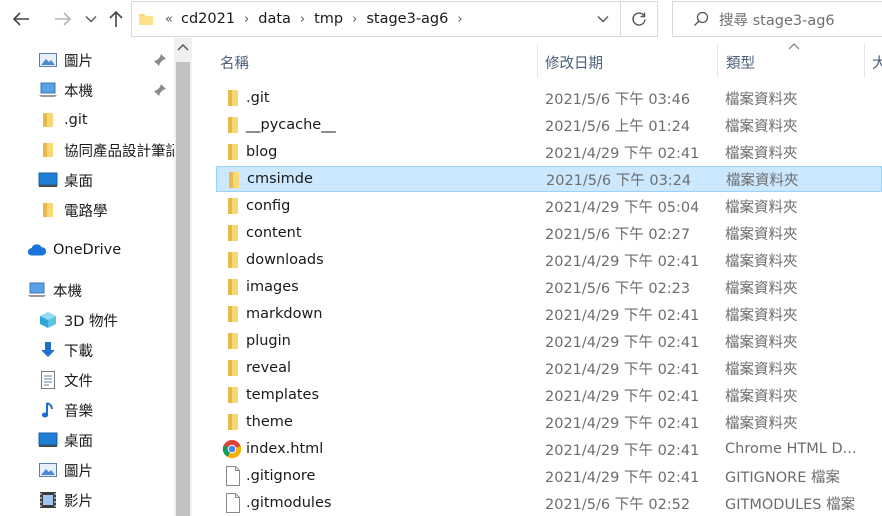 This screenshot has height=516, width=882. What do you see at coordinates (549, 125) in the screenshot?
I see `file-row-pycache: __pycache__ 2021/5/6 上午 01:24 檔案資料夾` at bounding box center [549, 125].